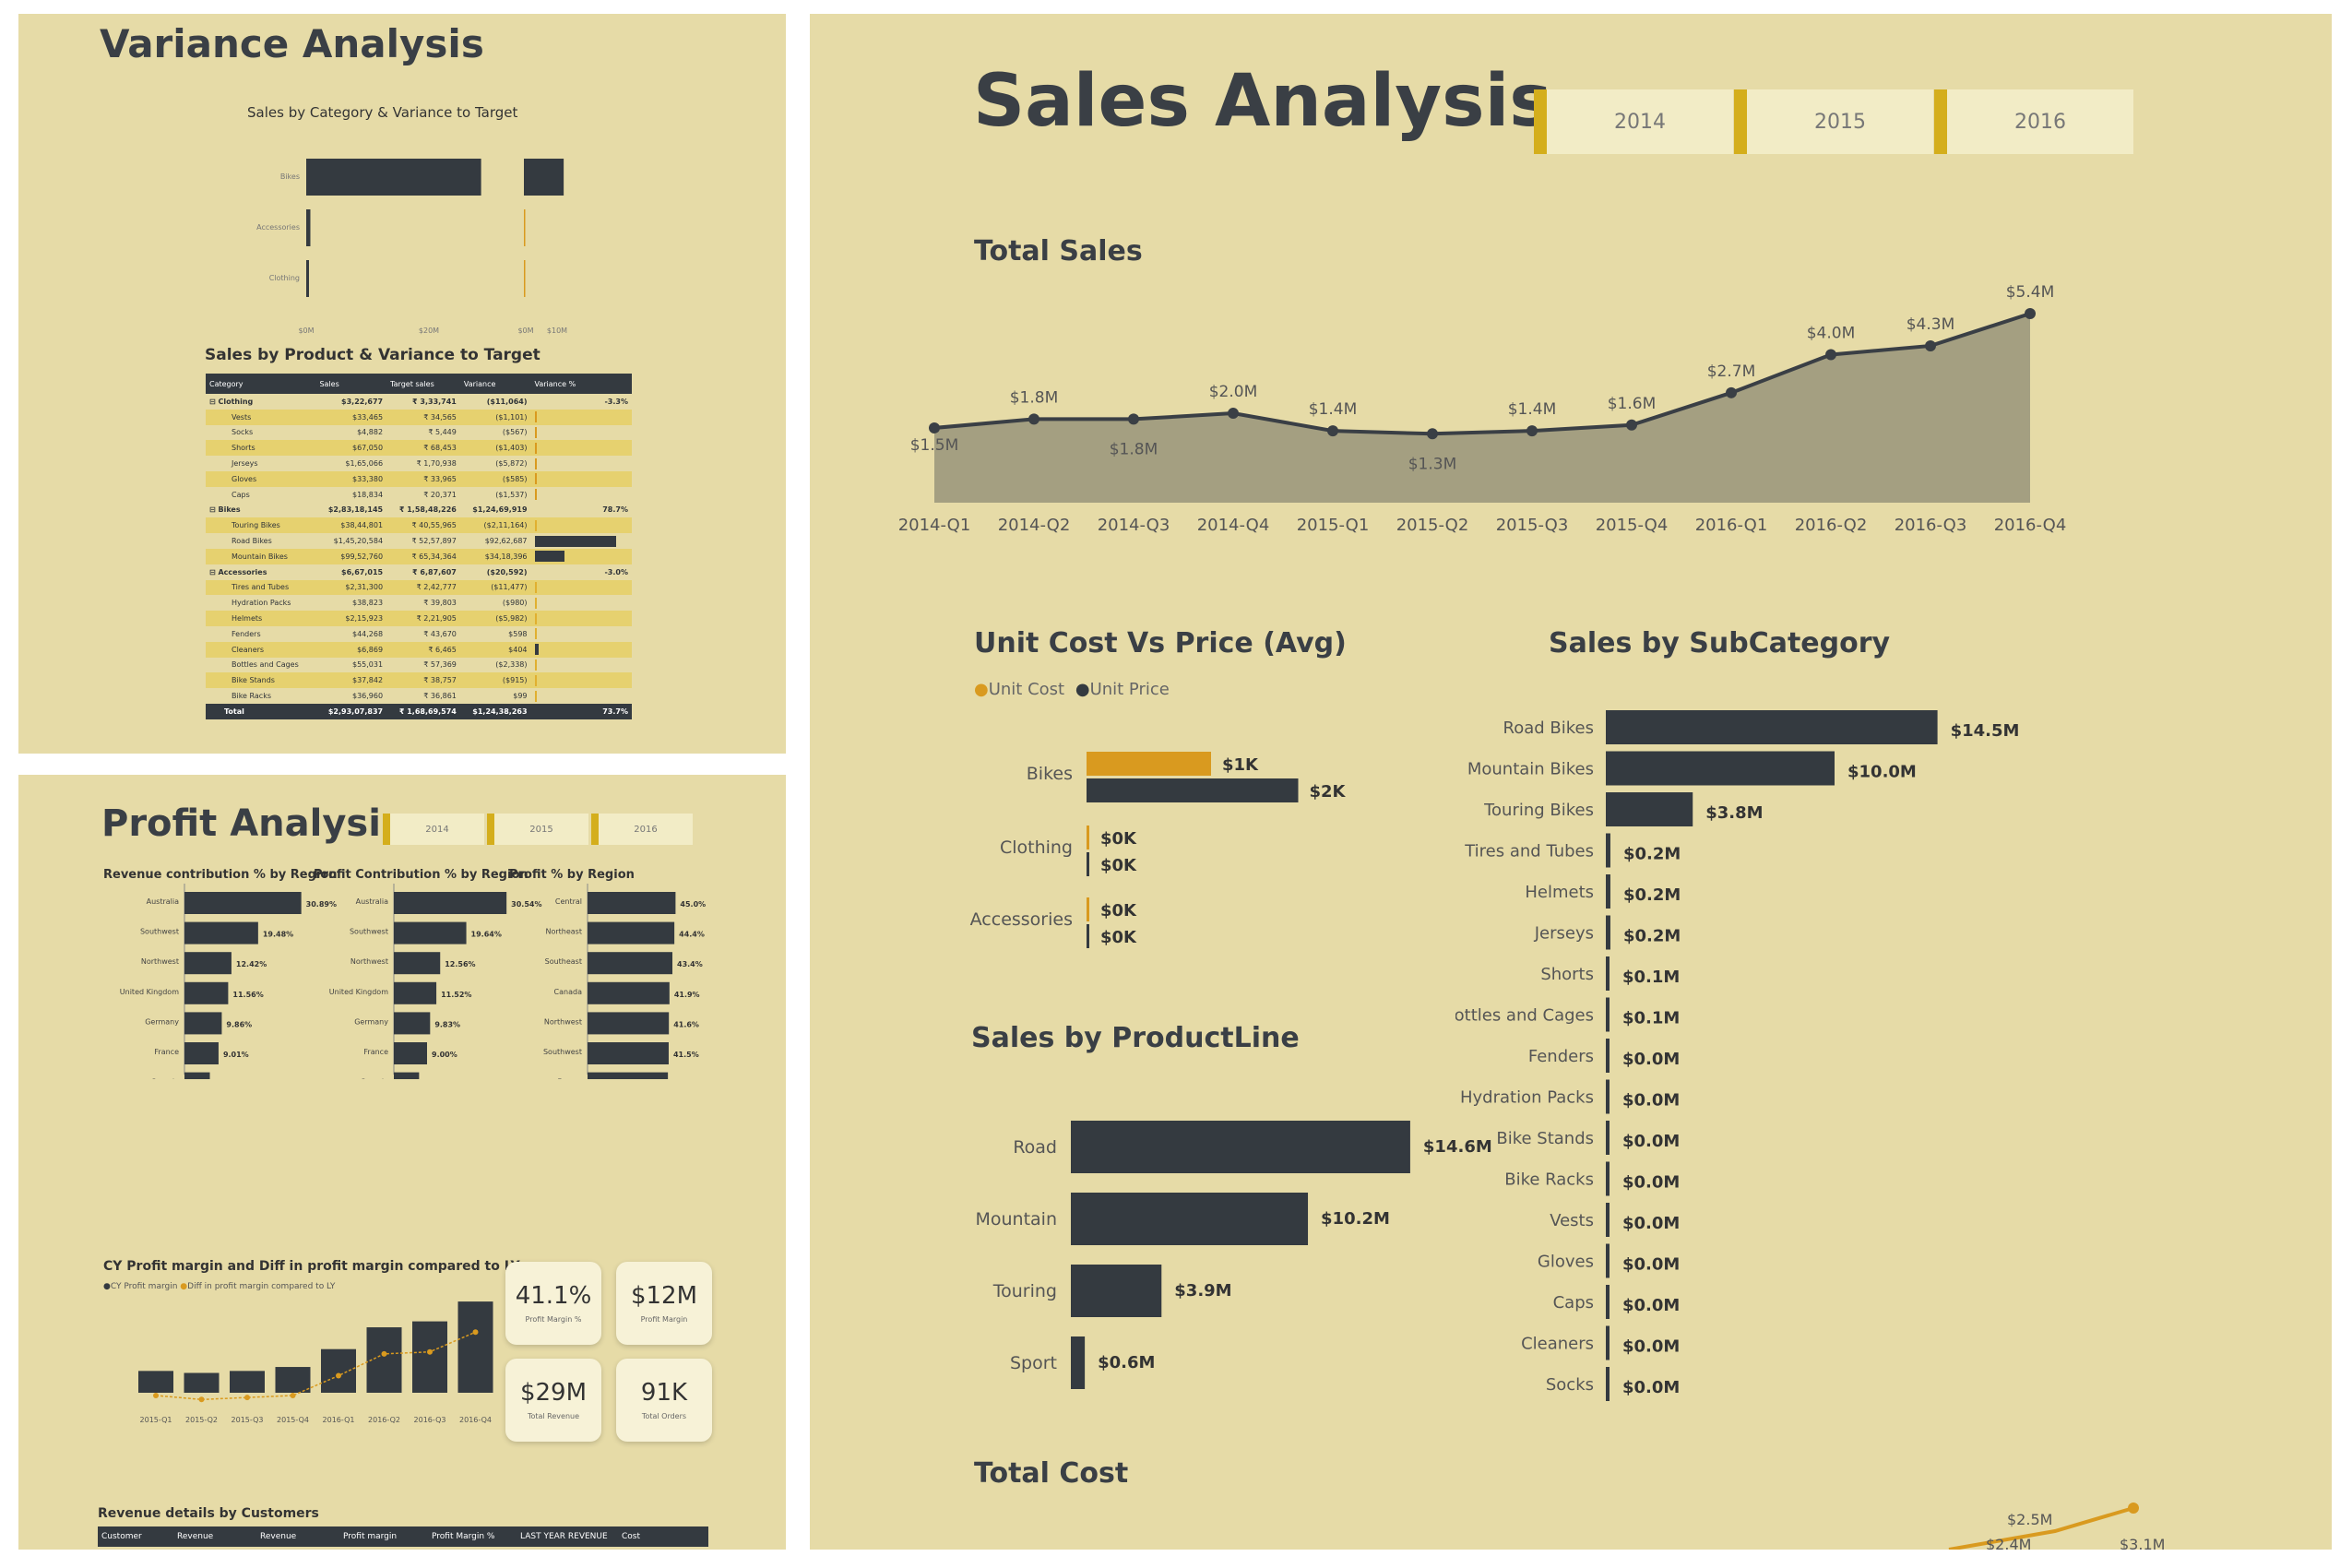 This screenshot has width=2352, height=1568. I want to click on customers-header-cell: Cost, so click(663, 1536).